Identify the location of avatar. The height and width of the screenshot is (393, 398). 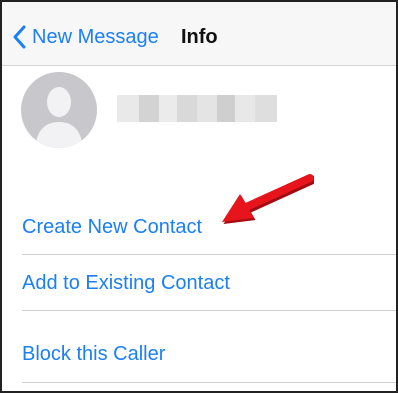
(59, 110).